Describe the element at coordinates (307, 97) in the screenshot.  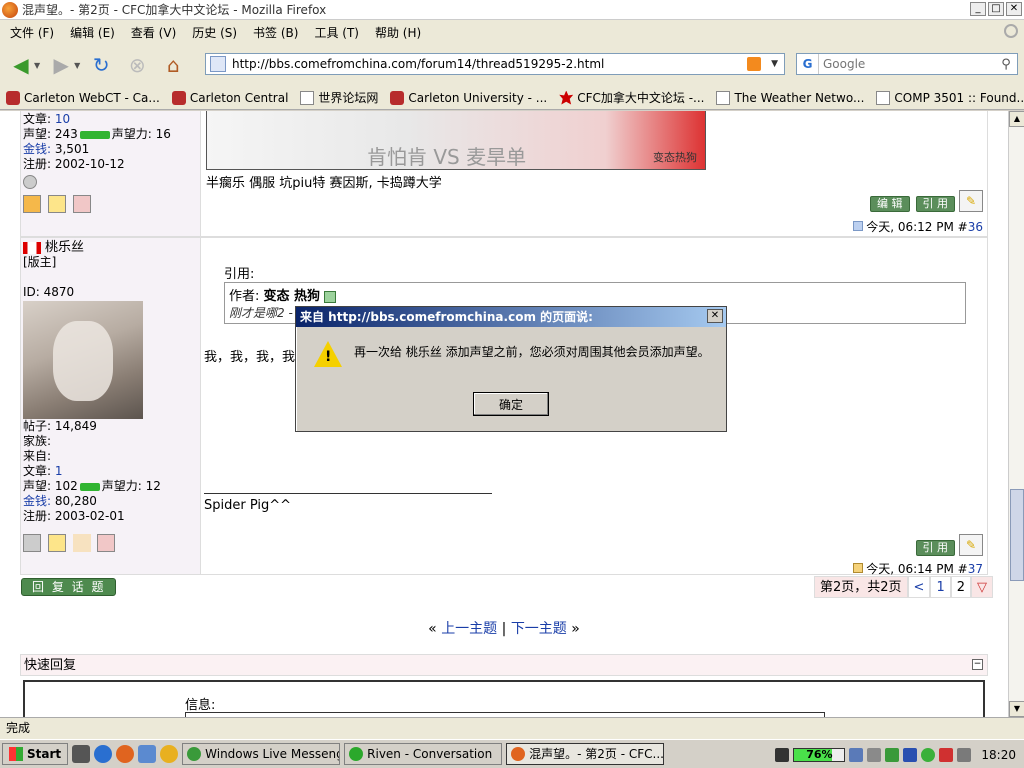
I see `page-icon` at that location.